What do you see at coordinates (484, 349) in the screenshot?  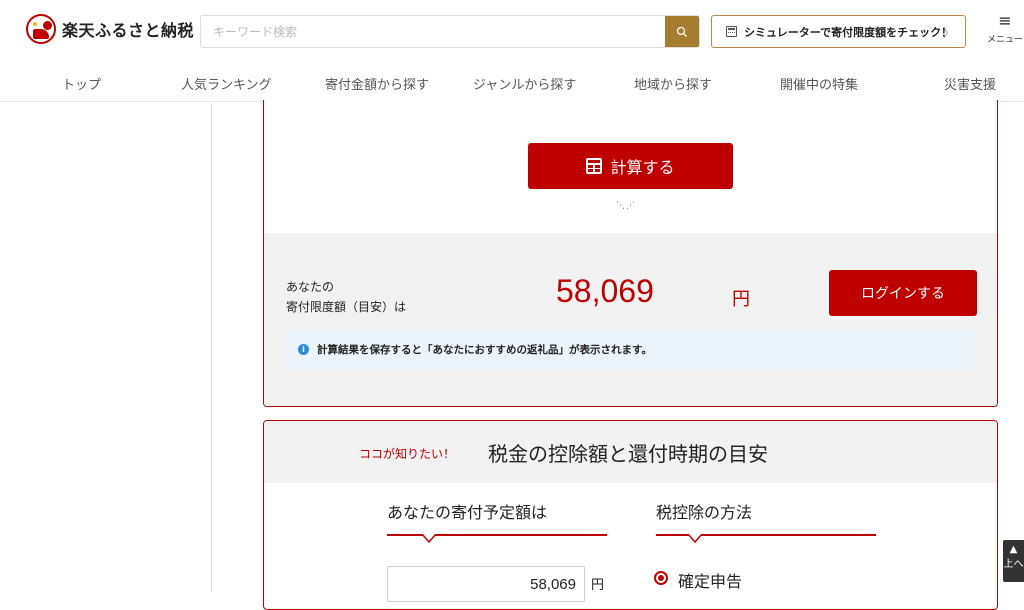 I see `info-text: 計算結果を保存すると「あなたにおすすめの返礼品」が表示されます。` at bounding box center [484, 349].